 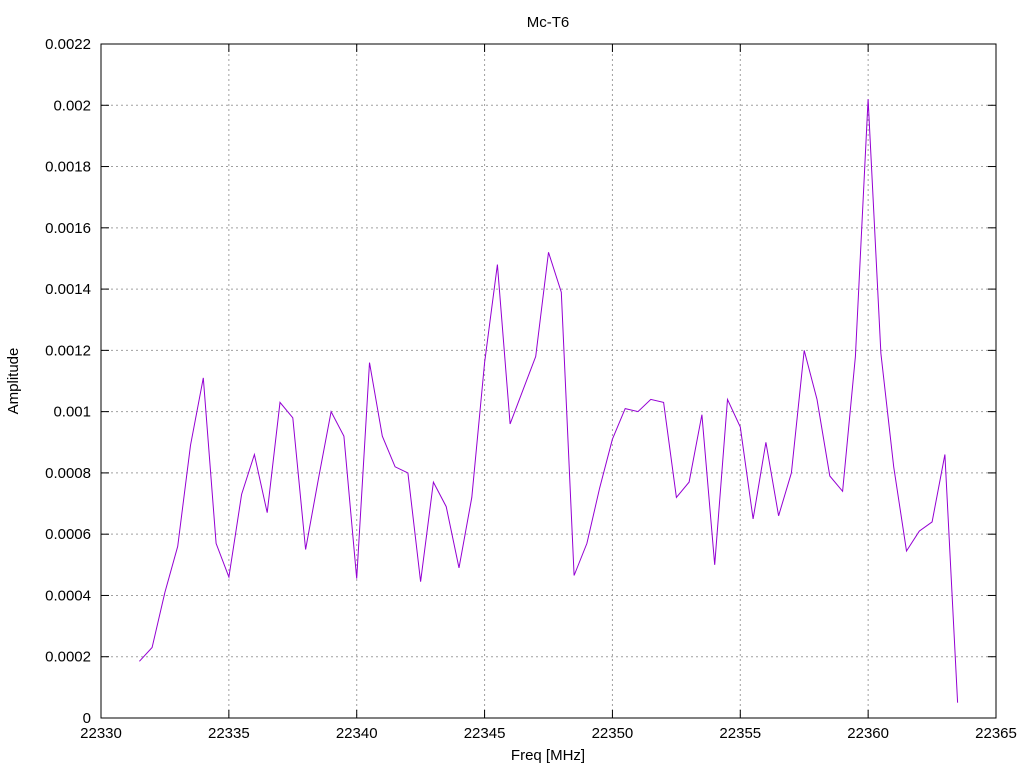 What do you see at coordinates (72, 105) in the screenshot?
I see `y-tick-label: 0.002` at bounding box center [72, 105].